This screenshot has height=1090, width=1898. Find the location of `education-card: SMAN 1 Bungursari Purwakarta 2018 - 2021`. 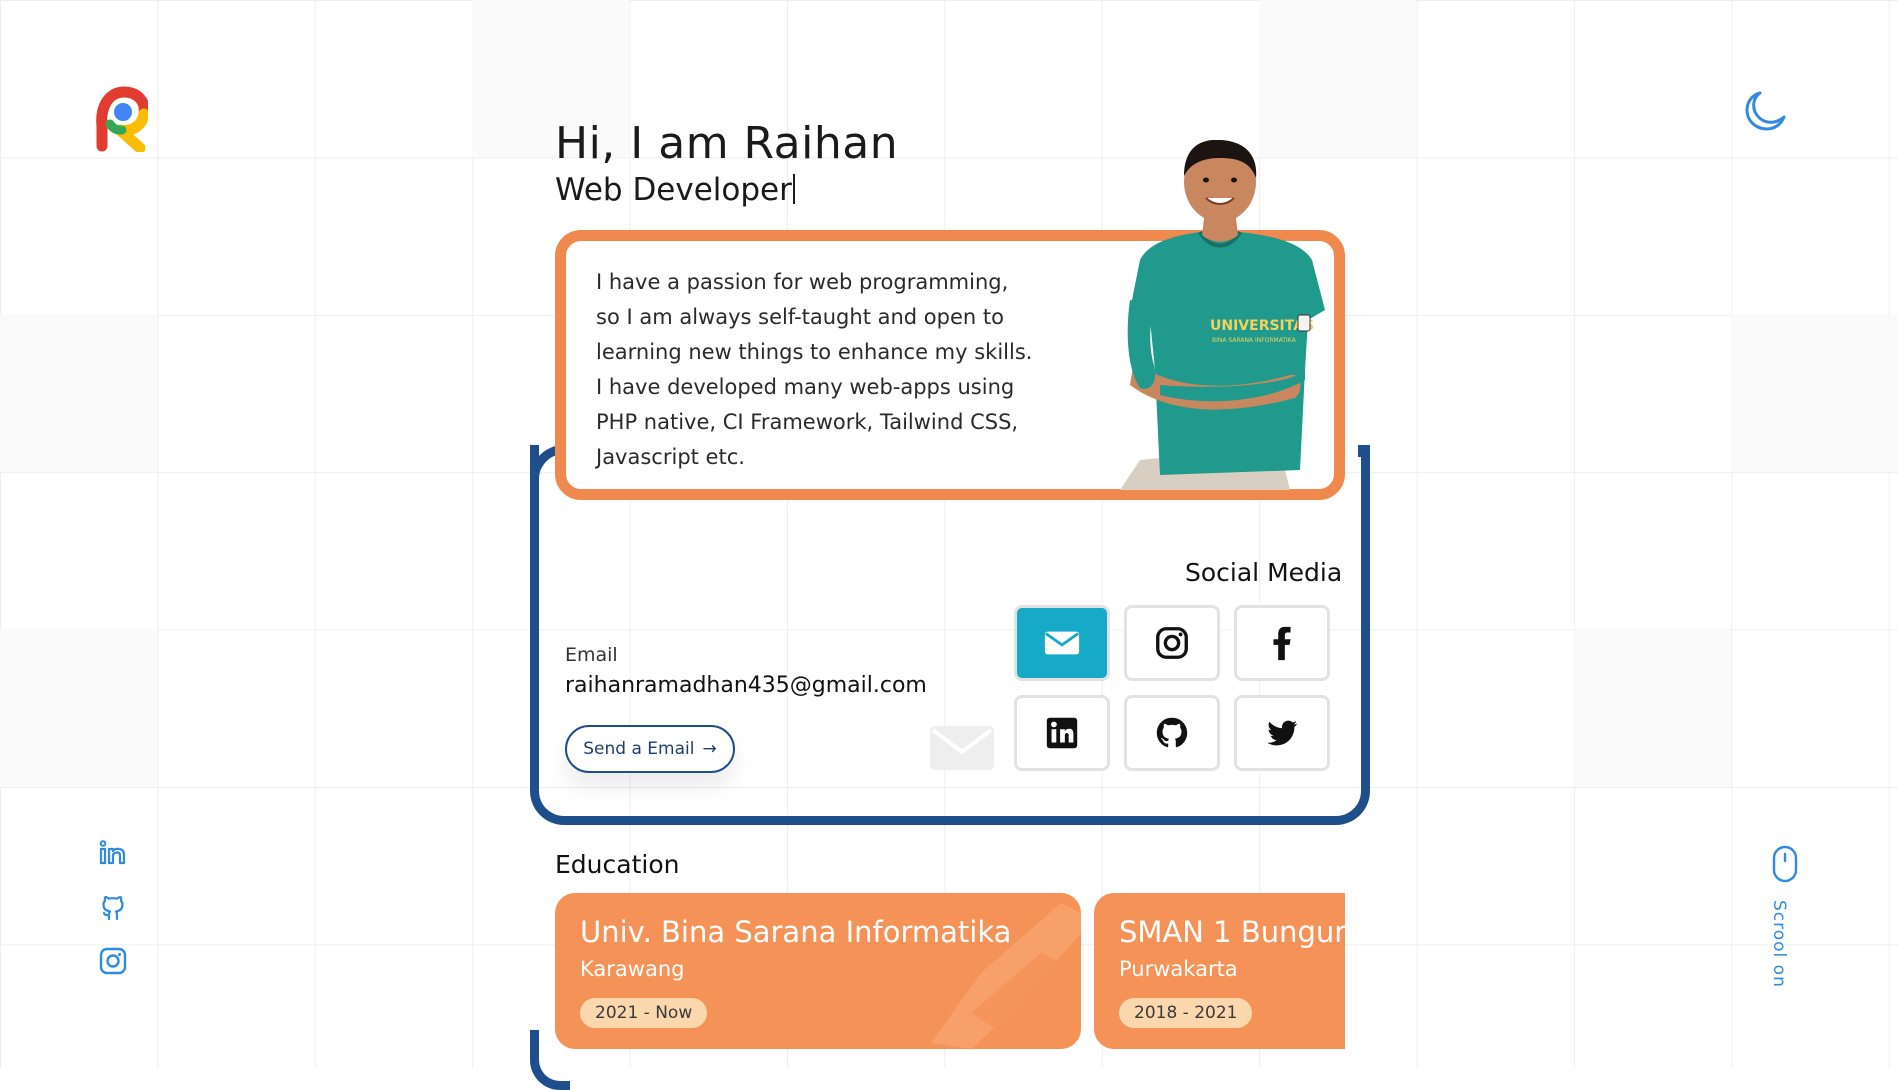

education-card: SMAN 1 Bungursari Purwakarta 2018 - 2021 is located at coordinates (1219, 971).